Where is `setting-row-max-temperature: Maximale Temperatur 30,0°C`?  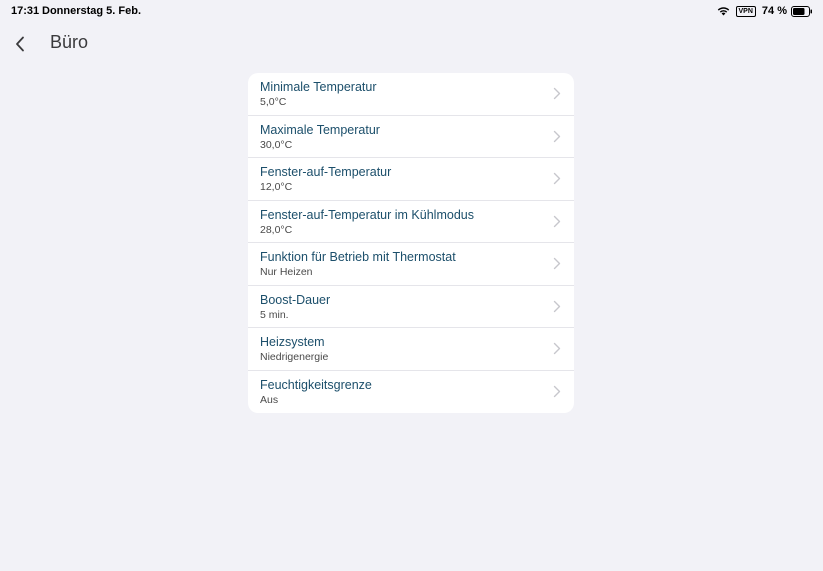 setting-row-max-temperature: Maximale Temperatur 30,0°C is located at coordinates (411, 137).